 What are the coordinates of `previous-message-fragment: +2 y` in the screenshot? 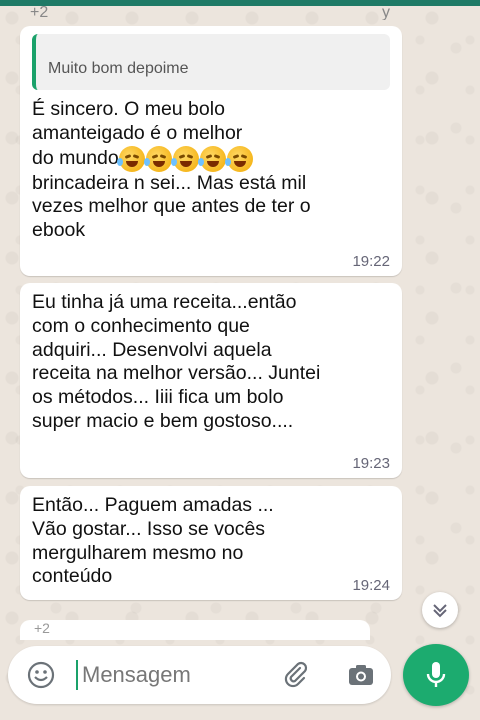 It's located at (210, 12).